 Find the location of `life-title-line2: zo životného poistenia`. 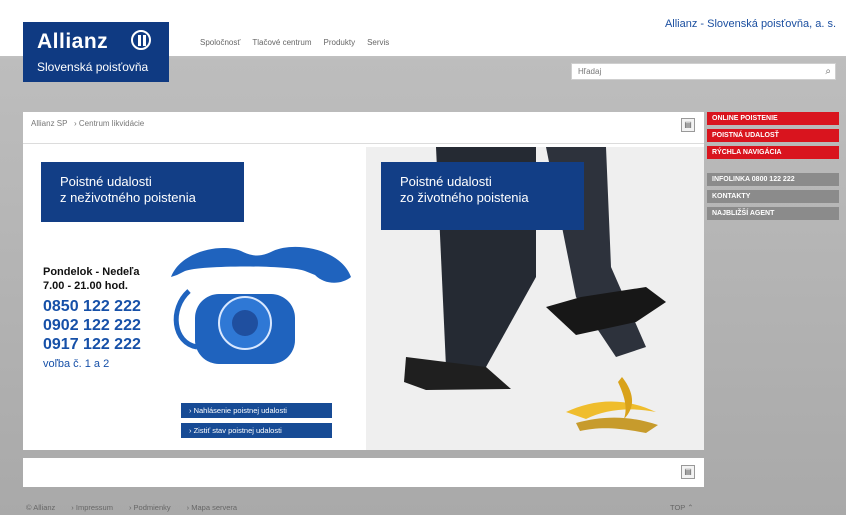

life-title-line2: zo životného poistenia is located at coordinates (464, 197).